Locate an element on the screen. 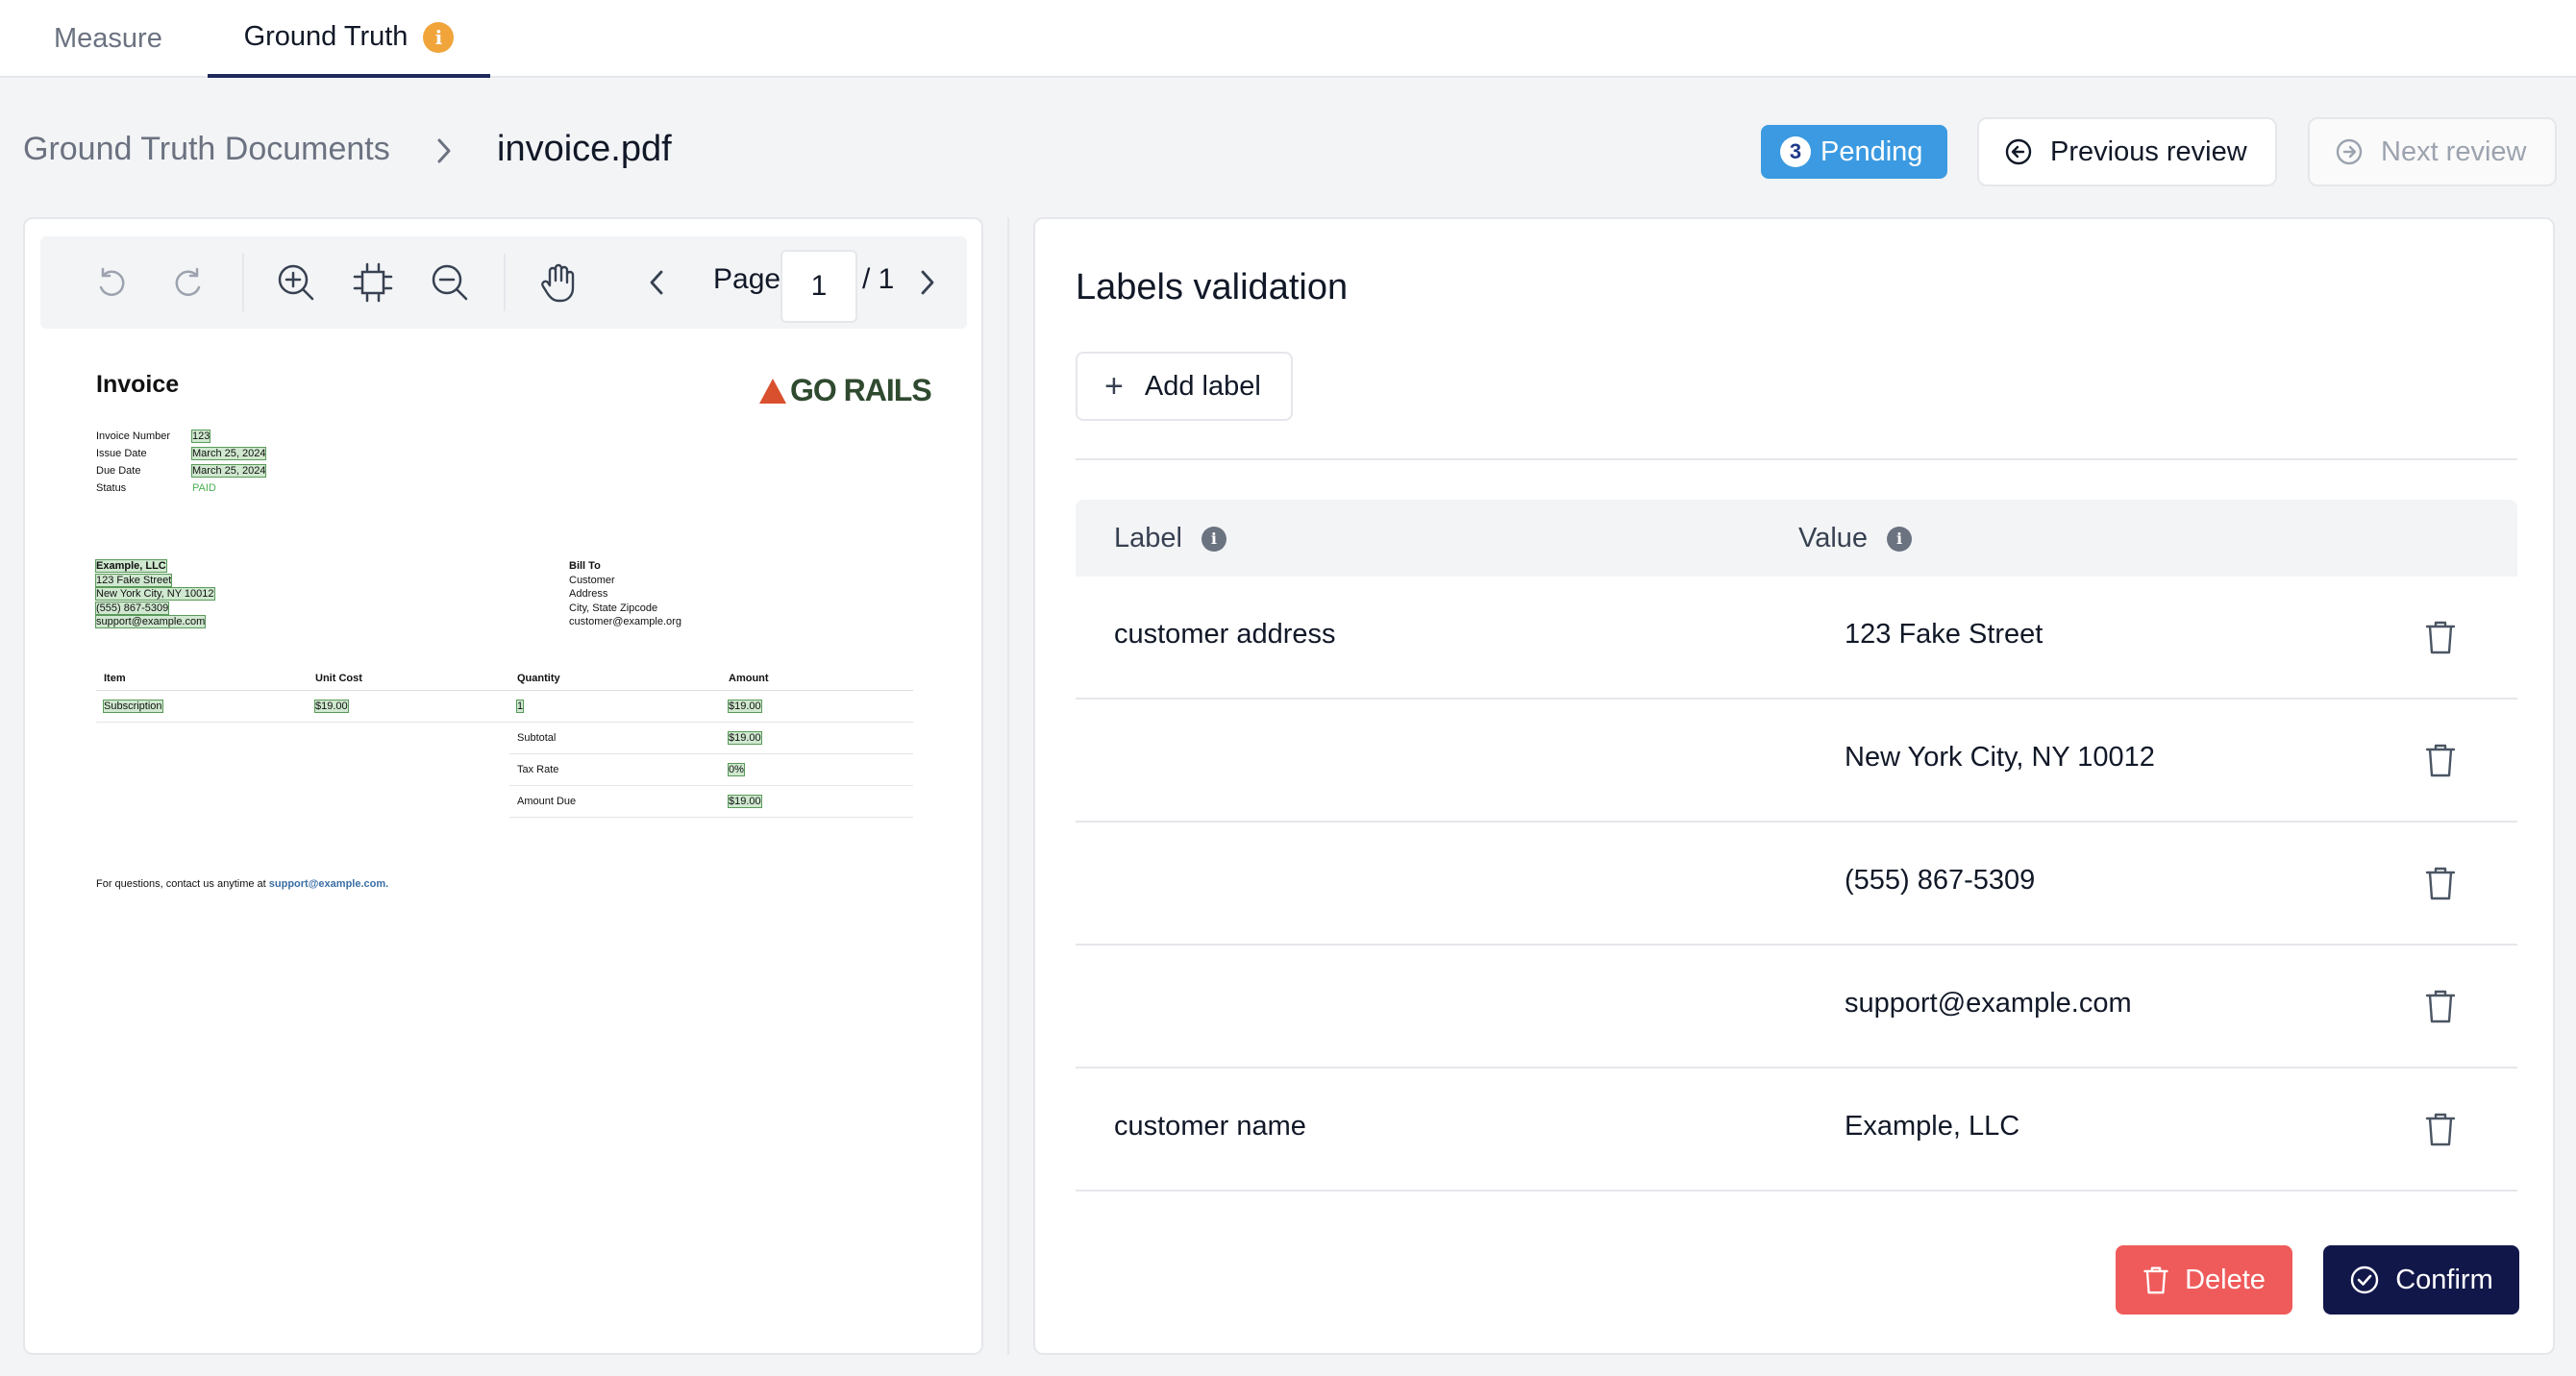 This screenshot has width=2576, height=1376. hand-icon is located at coordinates (557, 282).